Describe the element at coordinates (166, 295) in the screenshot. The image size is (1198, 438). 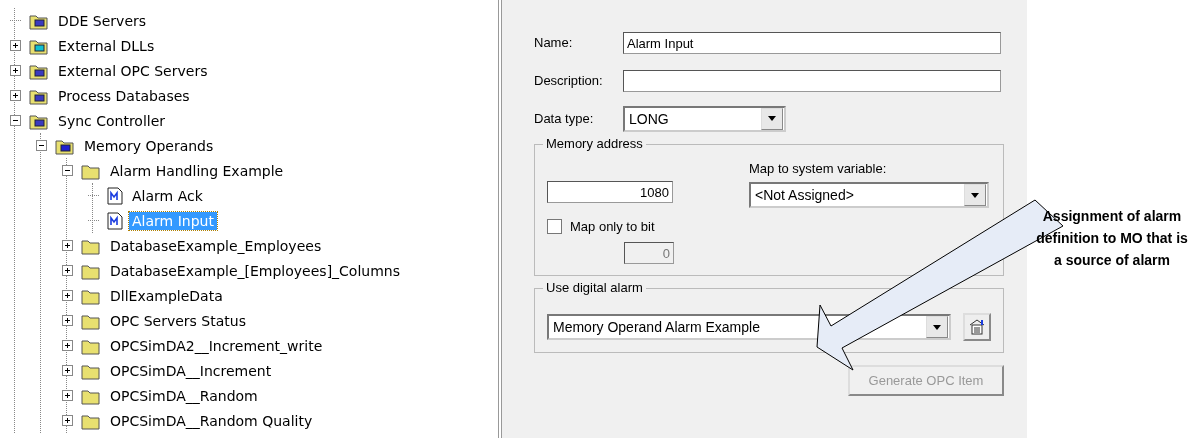
I see `tree-item: DllExampleData` at that location.